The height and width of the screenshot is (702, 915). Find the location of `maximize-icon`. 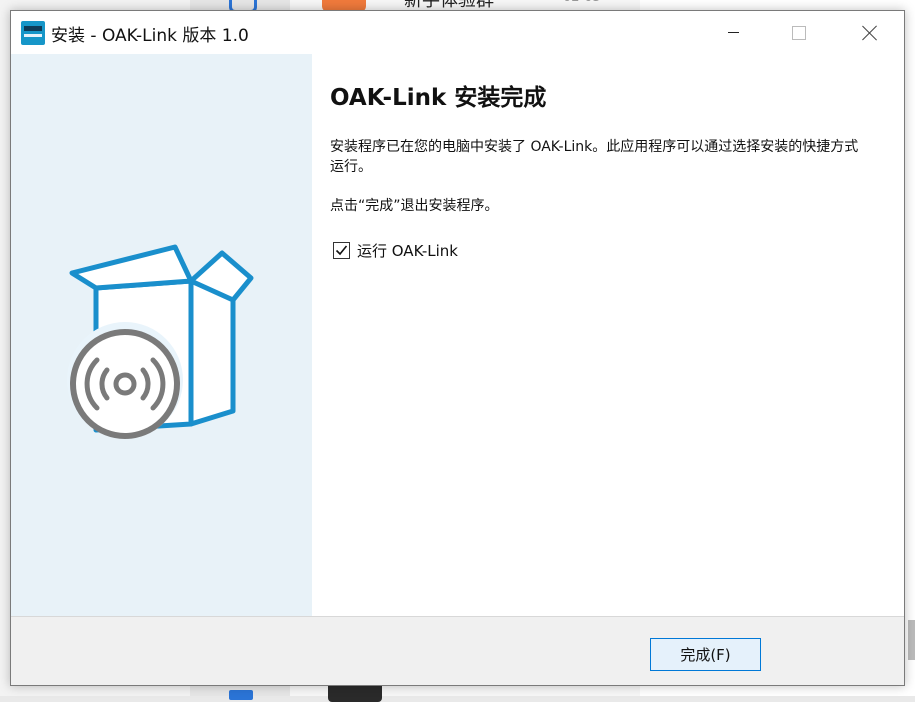

maximize-icon is located at coordinates (799, 32).